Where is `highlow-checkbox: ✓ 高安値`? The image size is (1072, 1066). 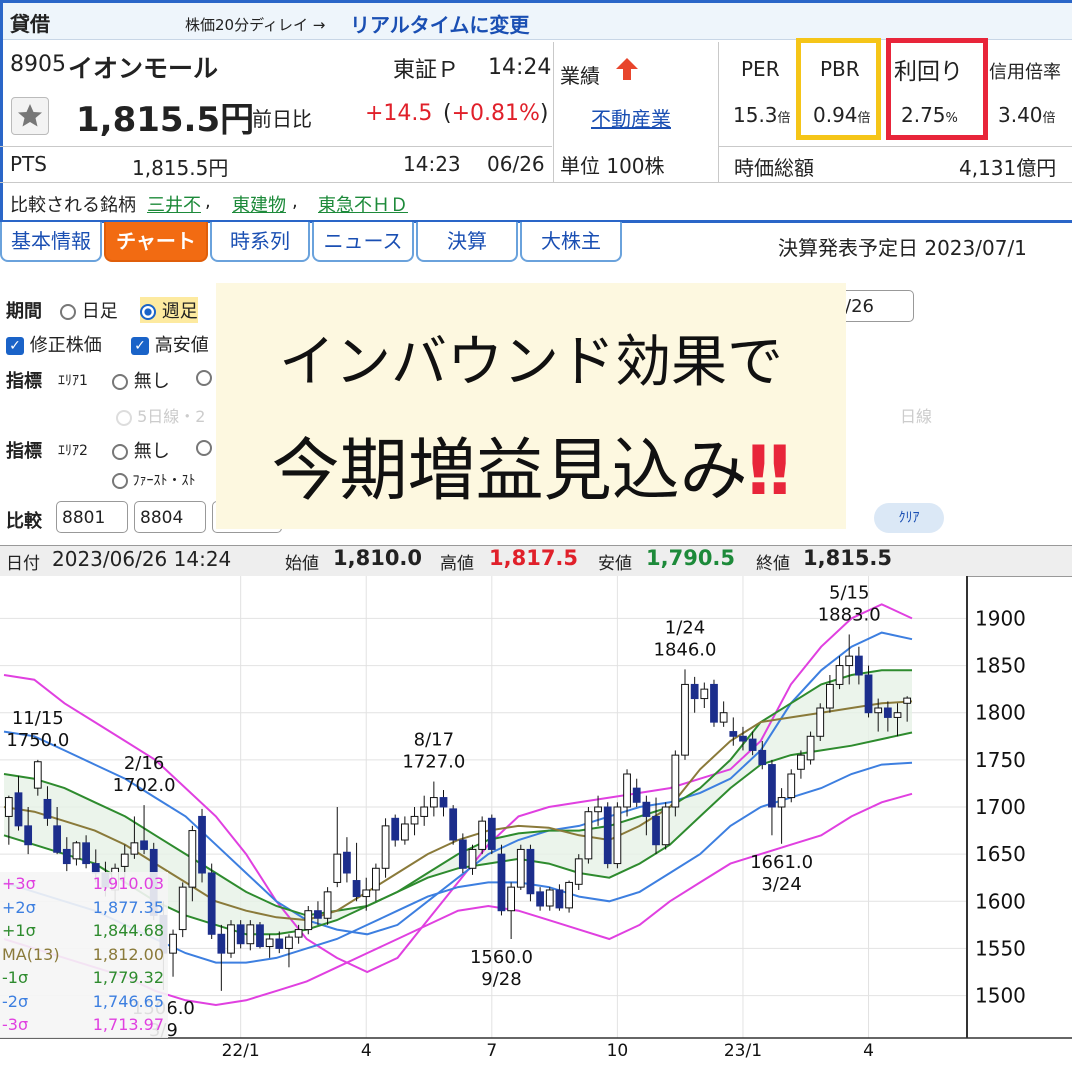 highlow-checkbox: ✓ 高安値 is located at coordinates (170, 344).